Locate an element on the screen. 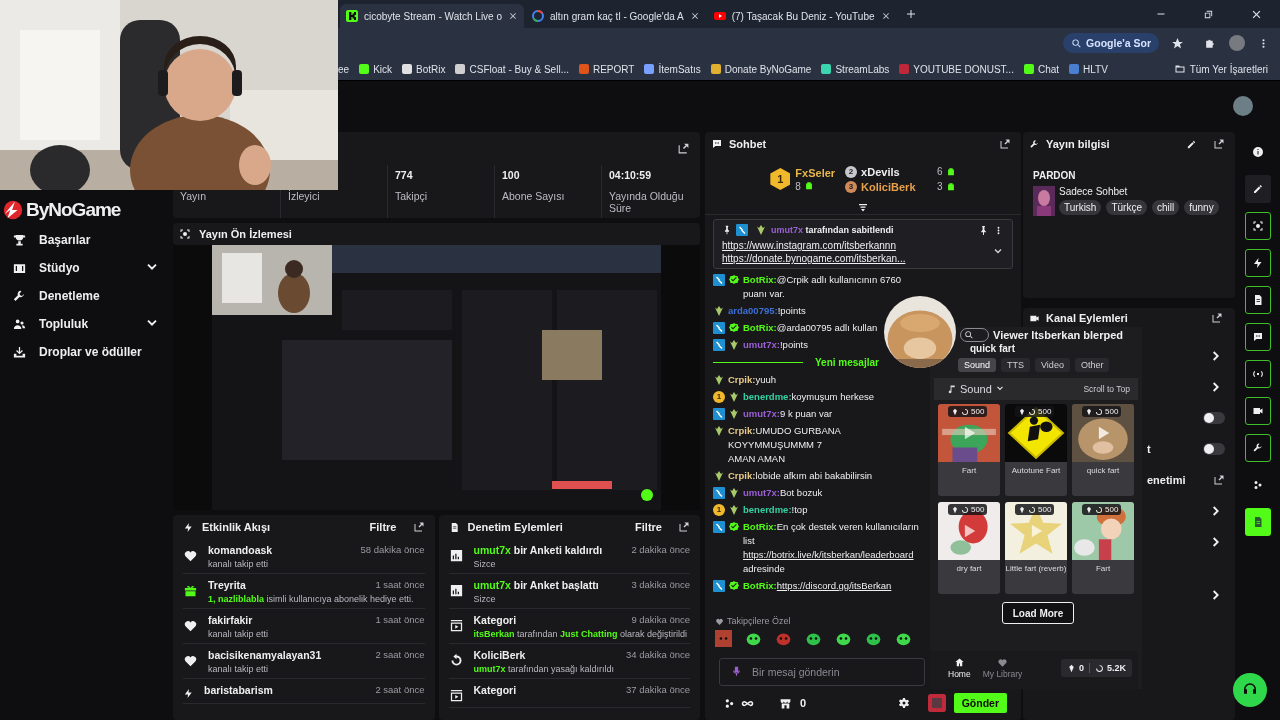 This screenshot has height=720, width=1280. browser-tab: cicobyte Stream - Watch Live o is located at coordinates (432, 16).